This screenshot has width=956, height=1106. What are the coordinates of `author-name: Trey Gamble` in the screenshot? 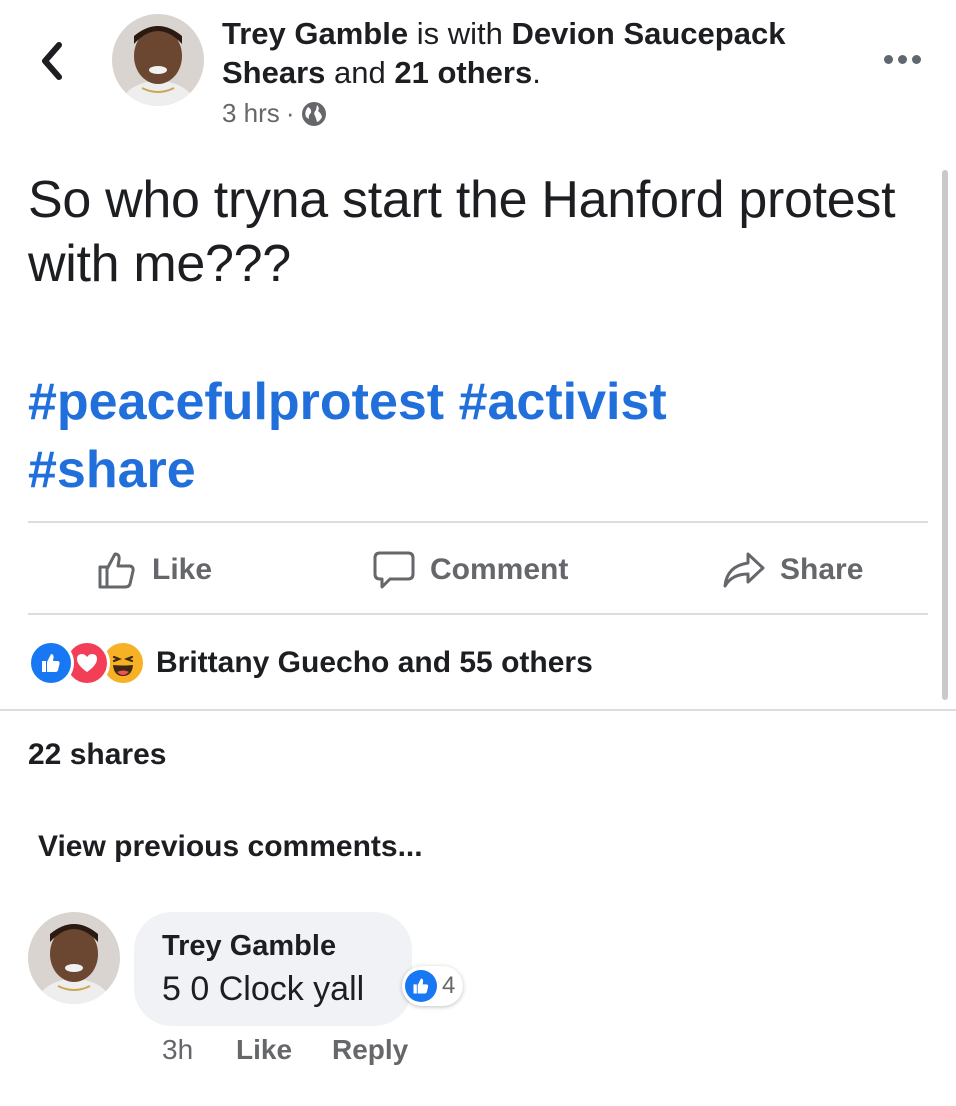 It's located at (315, 33).